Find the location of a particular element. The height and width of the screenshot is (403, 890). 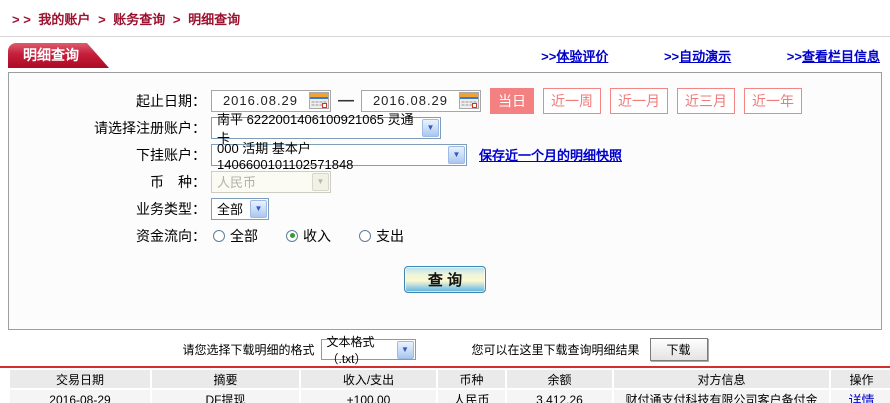

end-date-value: 2016.08.29 is located at coordinates (410, 100).